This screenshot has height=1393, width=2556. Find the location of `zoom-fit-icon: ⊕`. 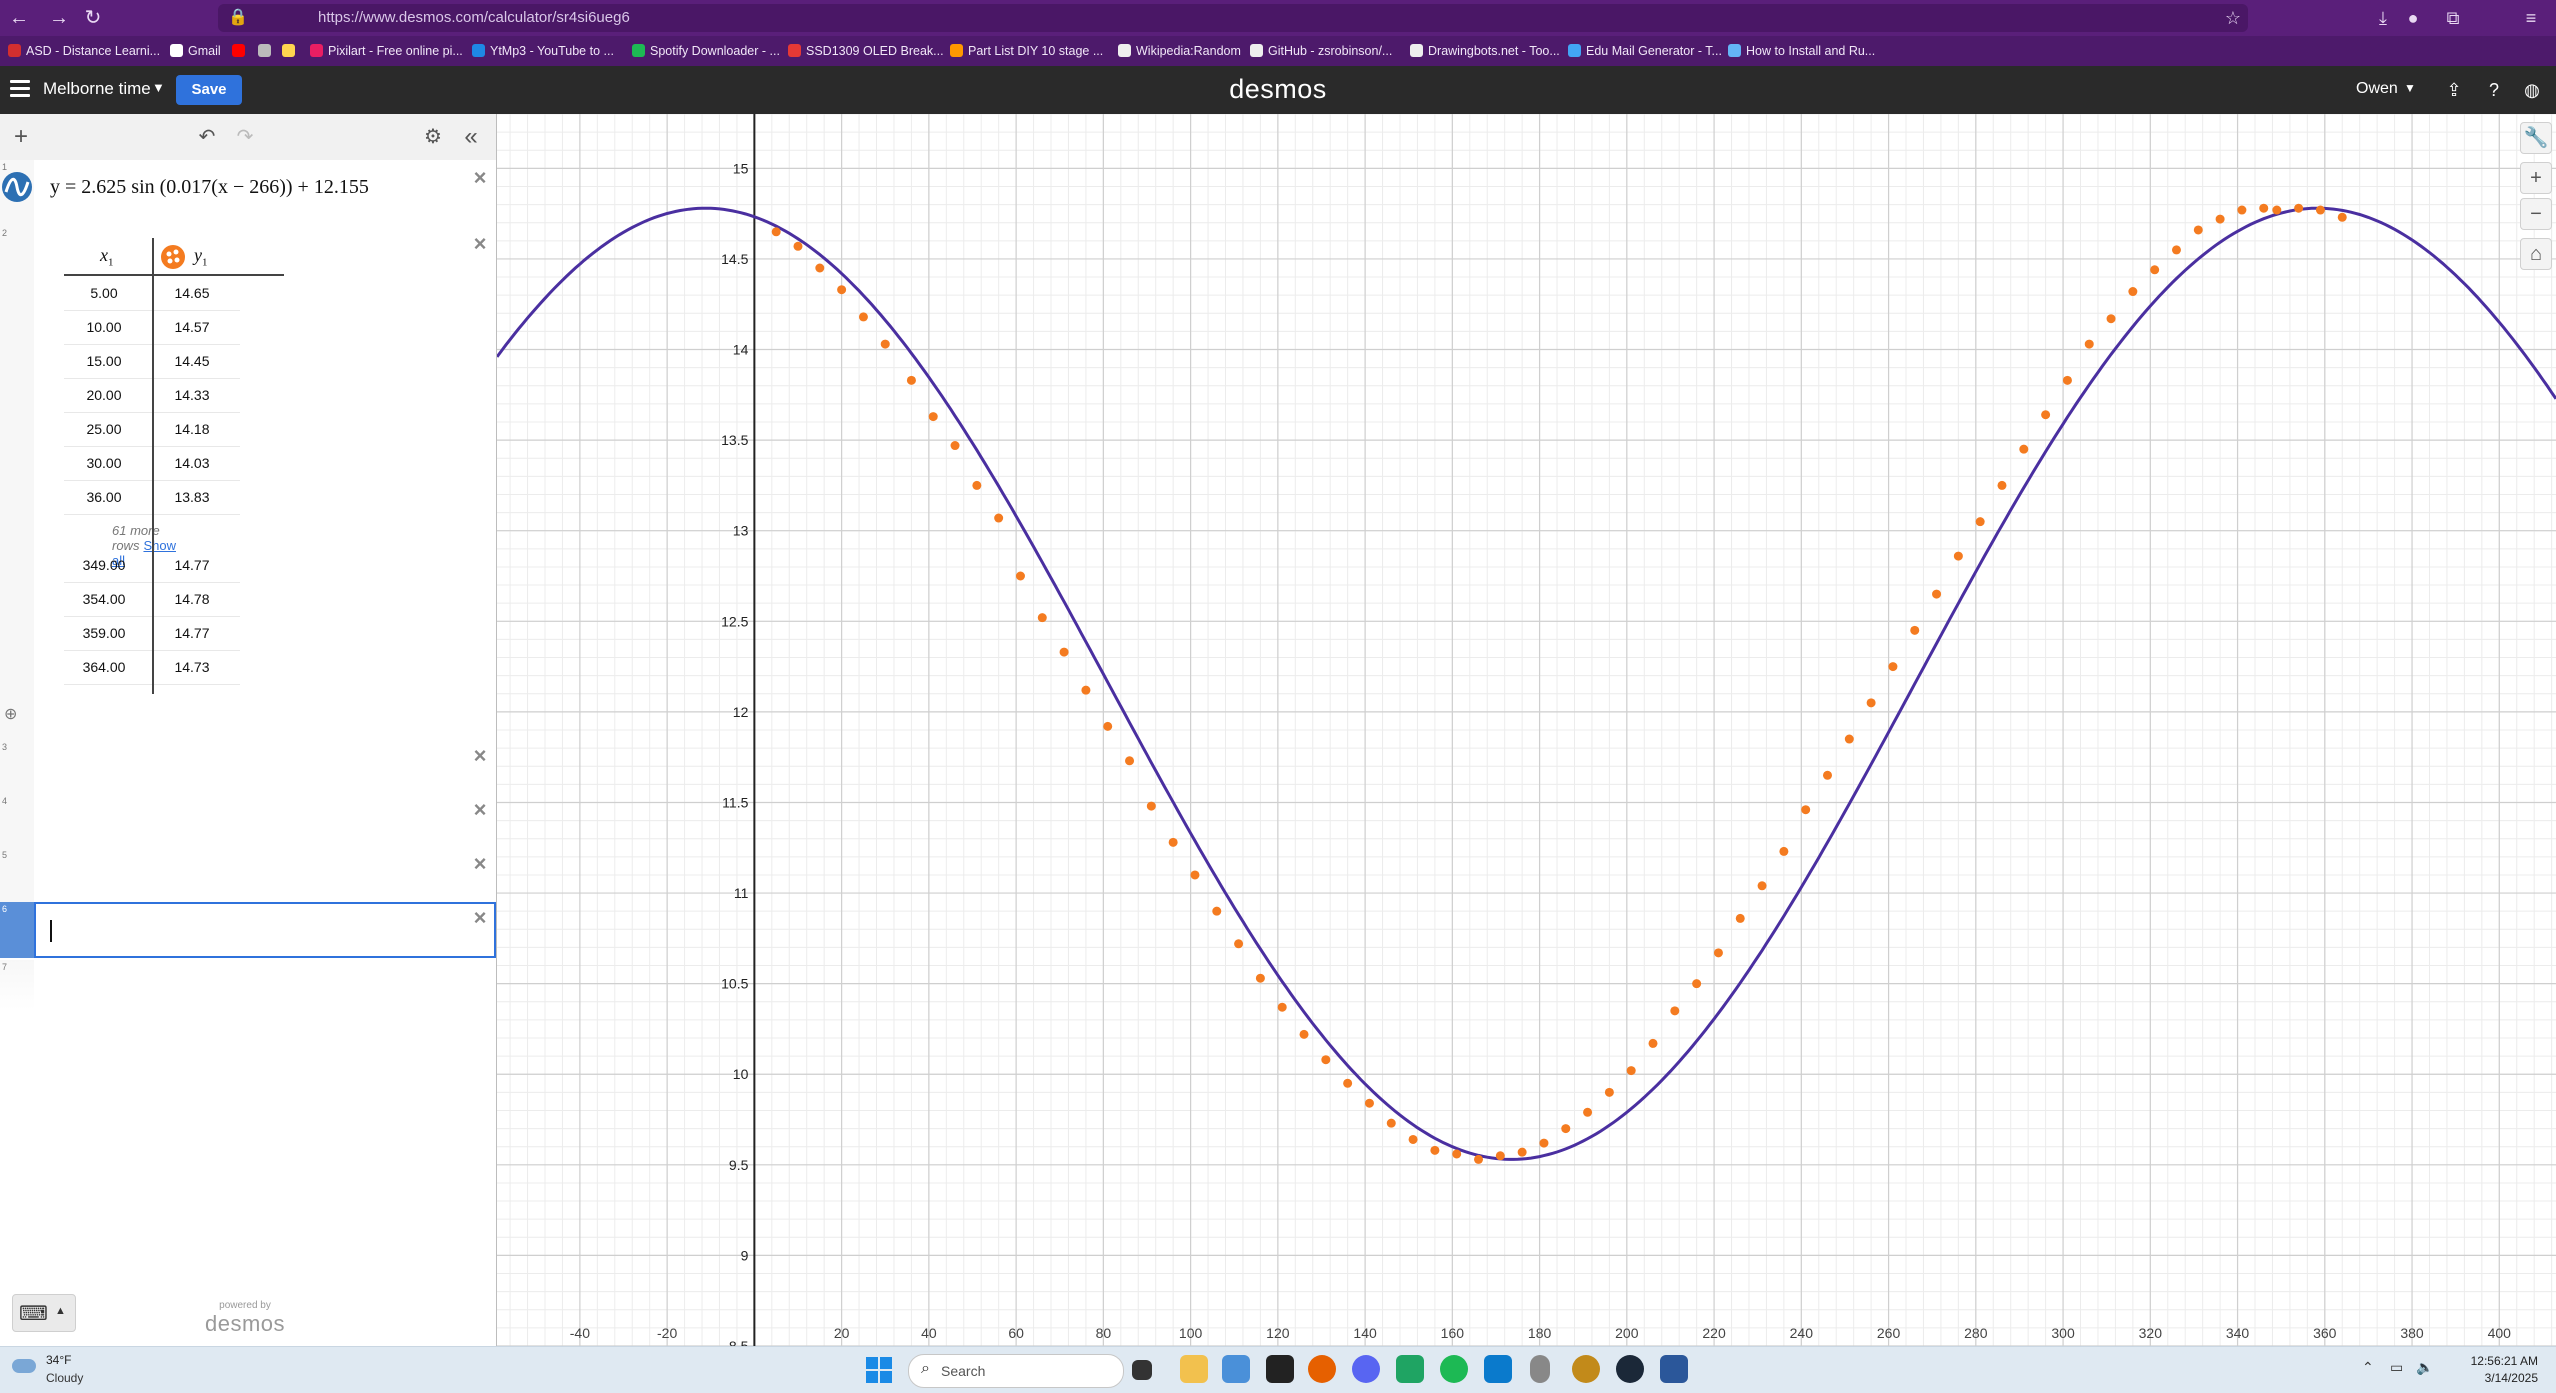

zoom-fit-icon: ⊕ is located at coordinates (10, 714).